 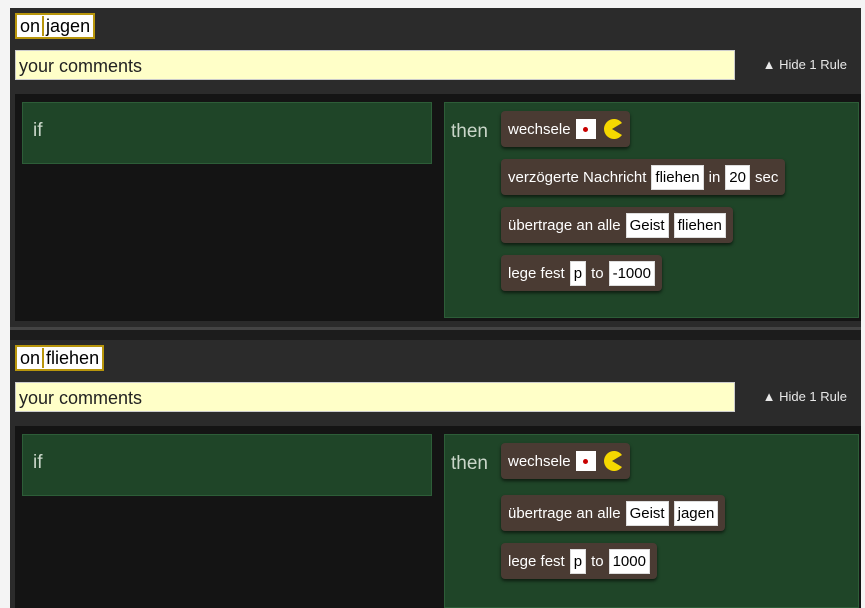 I want to click on action-set-variable: lege fest p to 1000, so click(x=579, y=561).